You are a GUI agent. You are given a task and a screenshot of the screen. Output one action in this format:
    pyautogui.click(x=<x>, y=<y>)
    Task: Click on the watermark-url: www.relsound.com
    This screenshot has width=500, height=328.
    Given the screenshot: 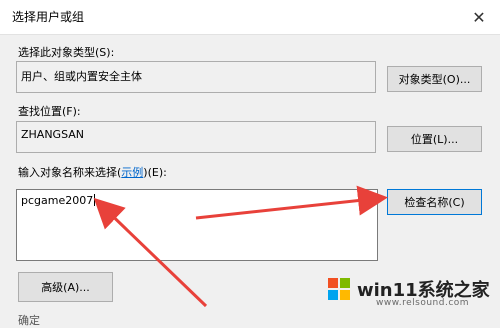 What is the action you would take?
    pyautogui.click(x=423, y=303)
    